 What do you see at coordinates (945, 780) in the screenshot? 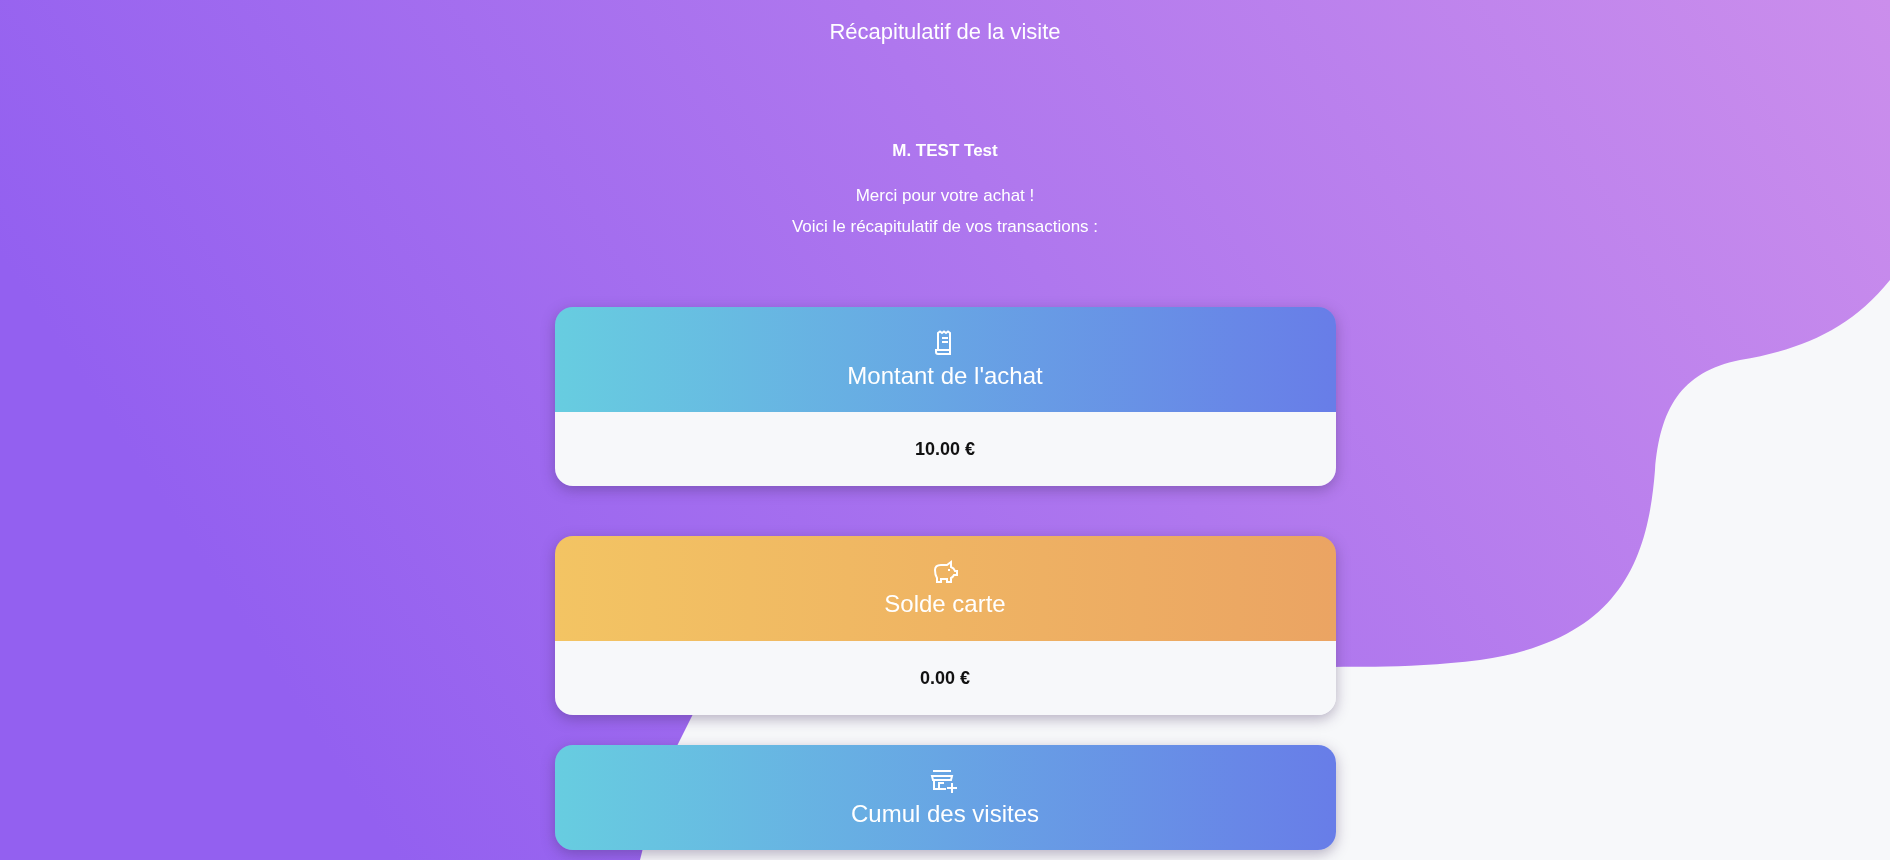
I see `store-add-icon` at bounding box center [945, 780].